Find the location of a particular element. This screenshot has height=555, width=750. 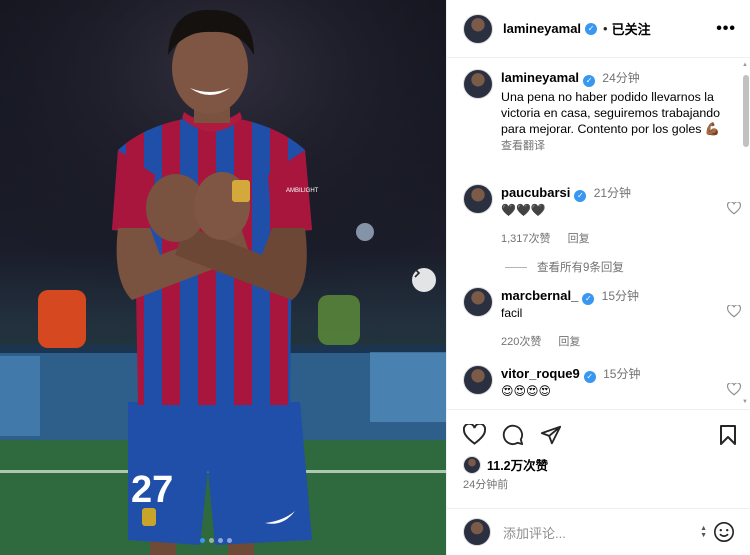

comment-bubble-icon is located at coordinates (513, 435).